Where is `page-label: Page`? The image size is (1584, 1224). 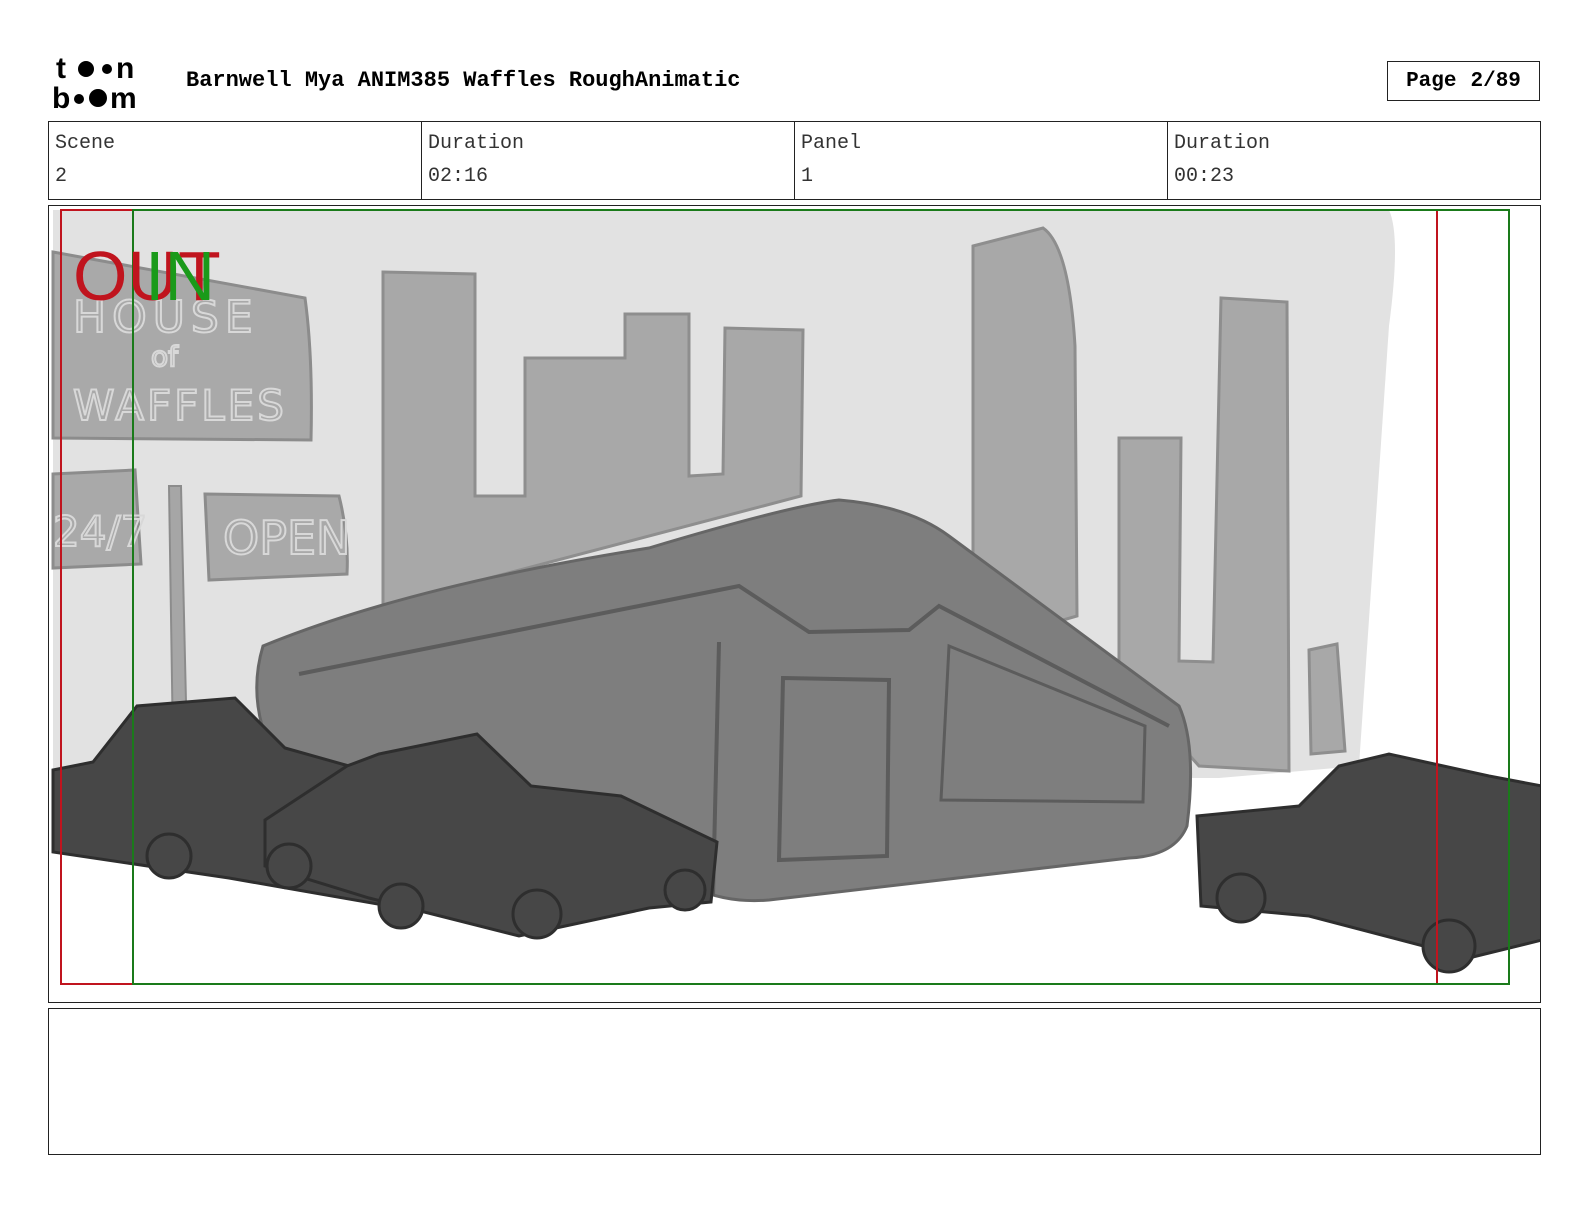
page-label: Page is located at coordinates (1431, 81).